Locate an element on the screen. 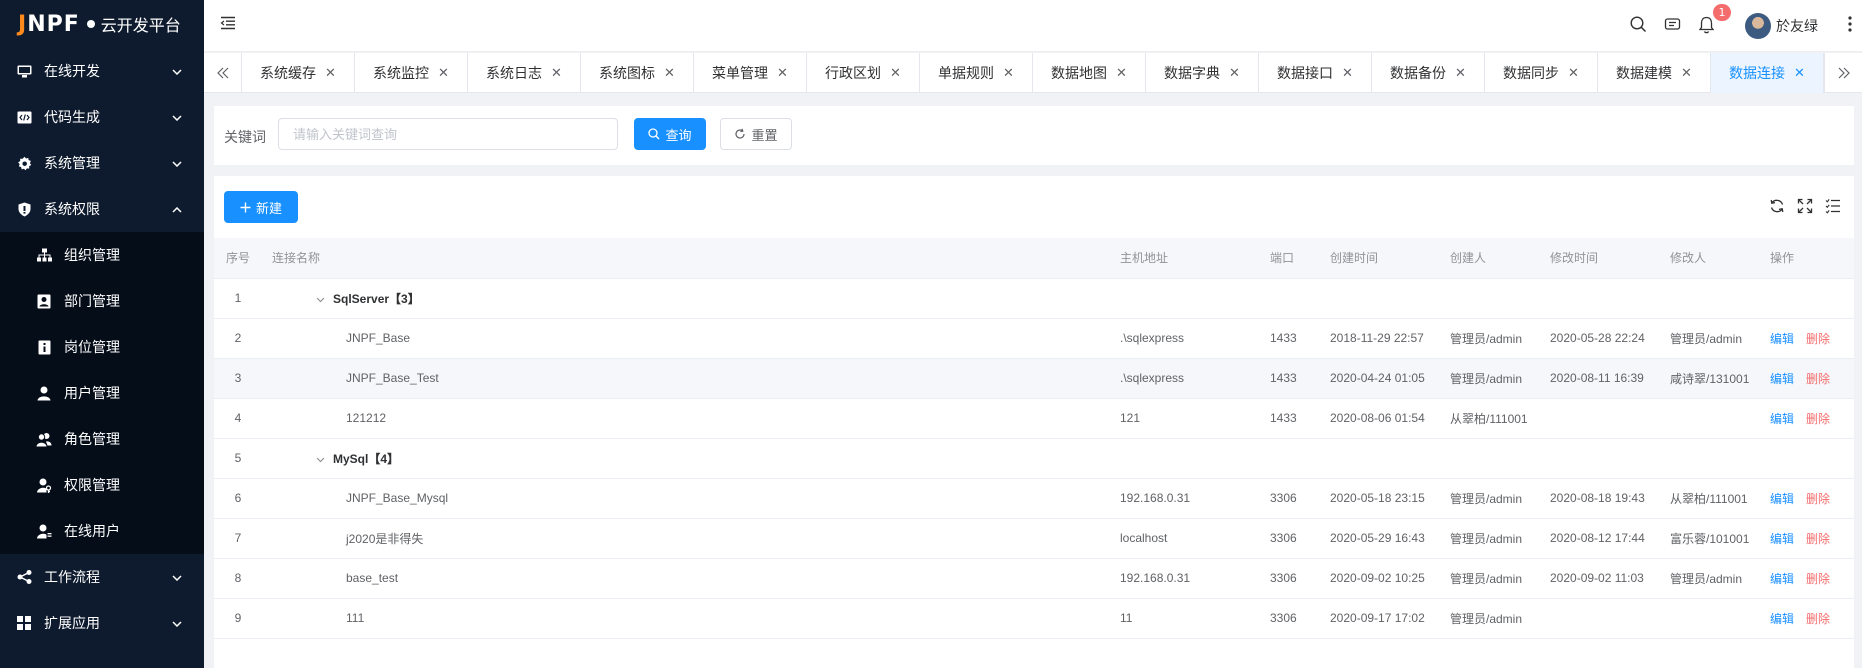 This screenshot has width=1862, height=668. tabs-scroll-left-icon is located at coordinates (223, 73).